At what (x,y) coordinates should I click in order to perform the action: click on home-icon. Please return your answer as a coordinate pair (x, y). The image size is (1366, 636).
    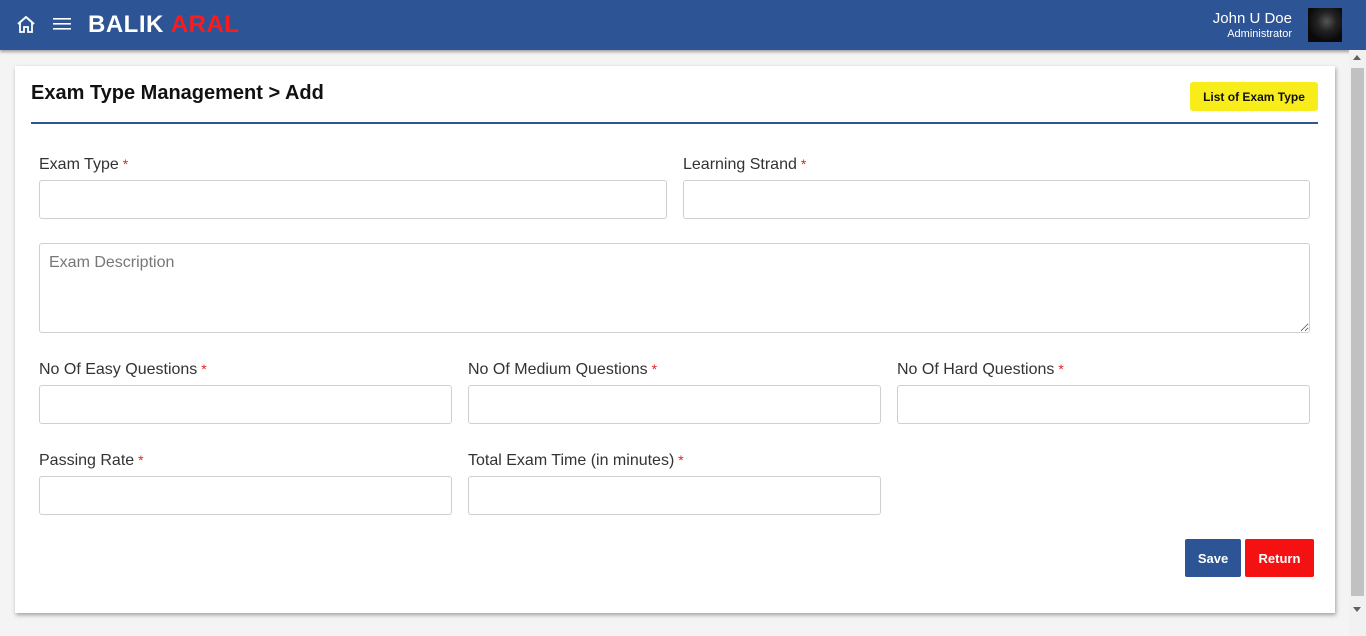
    Looking at the image, I should click on (26, 25).